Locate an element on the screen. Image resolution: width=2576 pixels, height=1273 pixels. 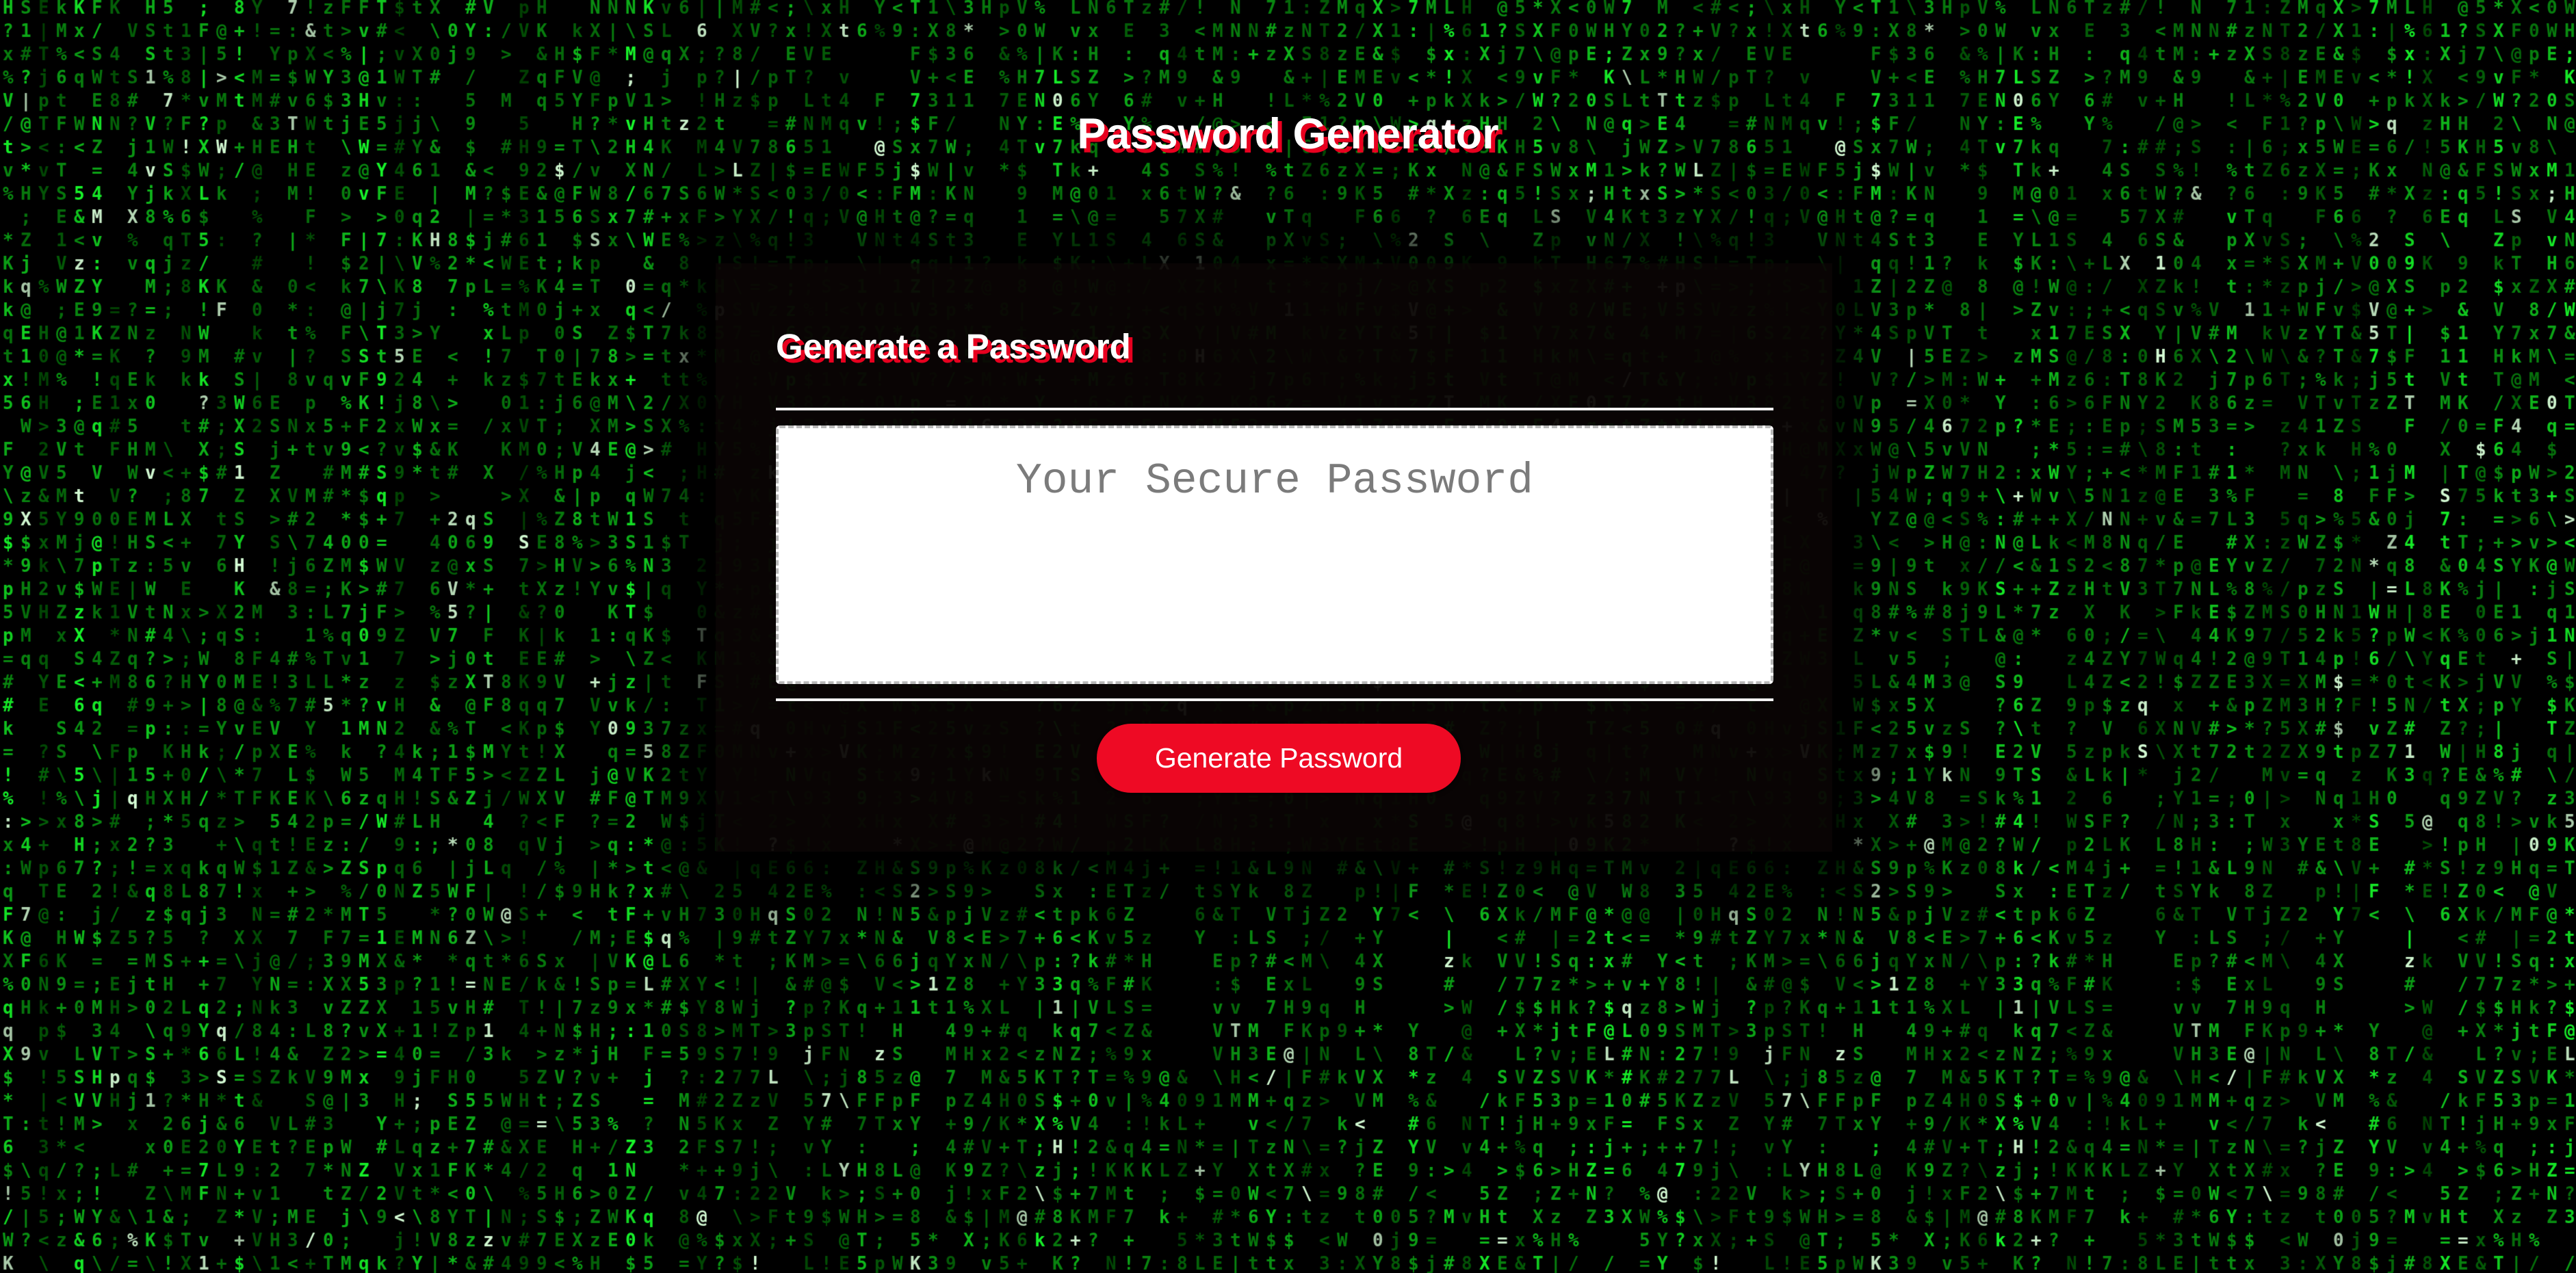
generate-password-button: Generate Password is located at coordinates (1279, 758).